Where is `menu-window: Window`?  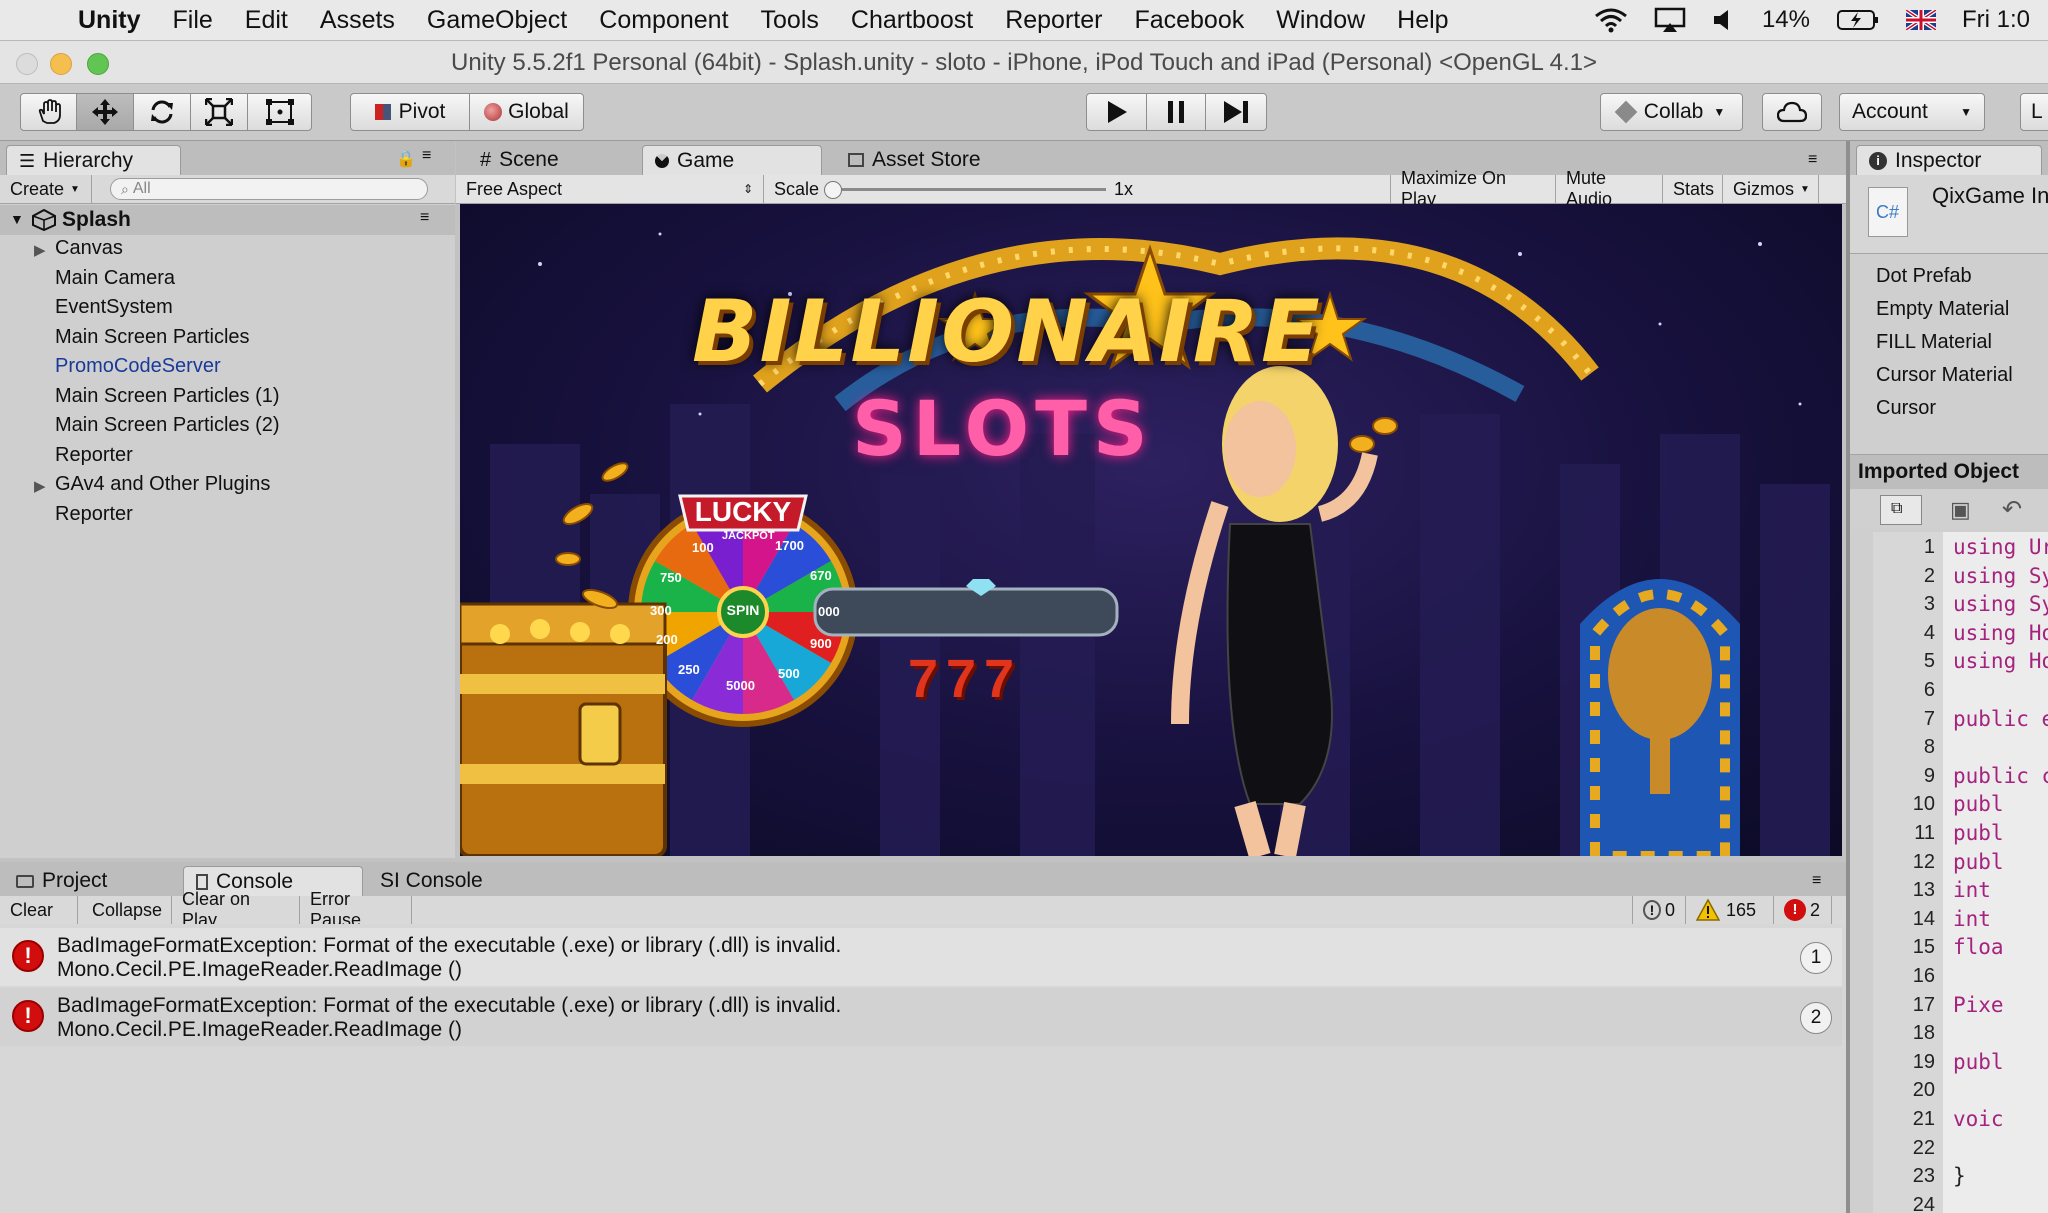 menu-window: Window is located at coordinates (1320, 20).